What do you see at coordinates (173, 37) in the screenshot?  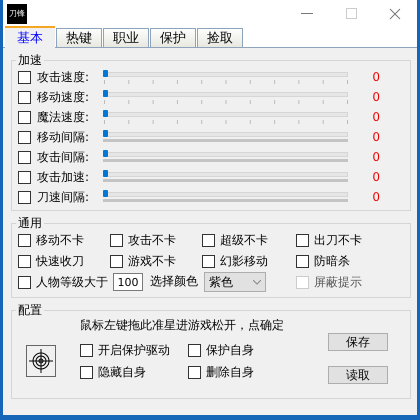 I see `tab: 保护` at bounding box center [173, 37].